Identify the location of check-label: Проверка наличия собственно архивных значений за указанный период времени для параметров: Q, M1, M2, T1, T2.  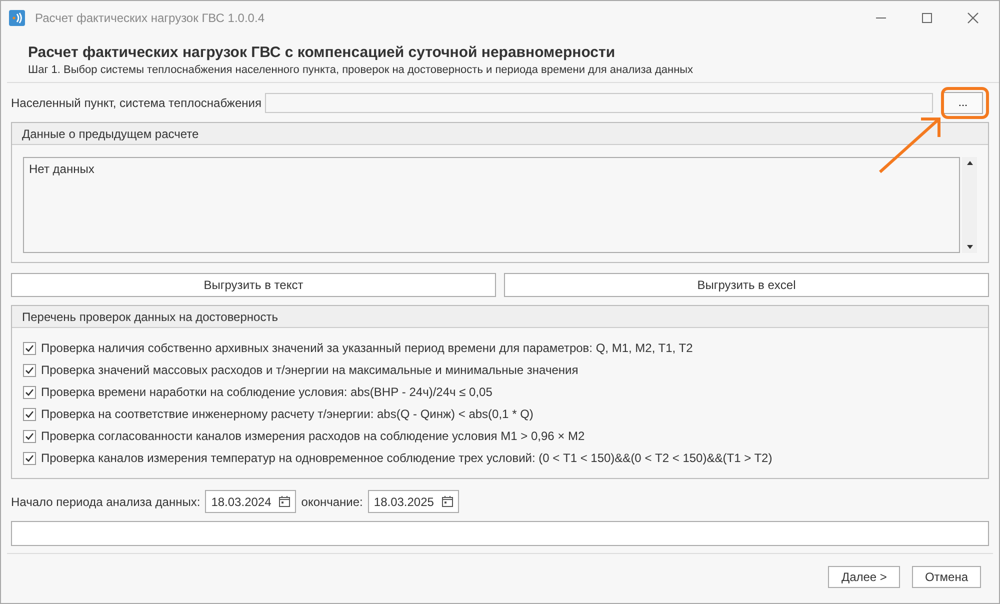
(367, 348).